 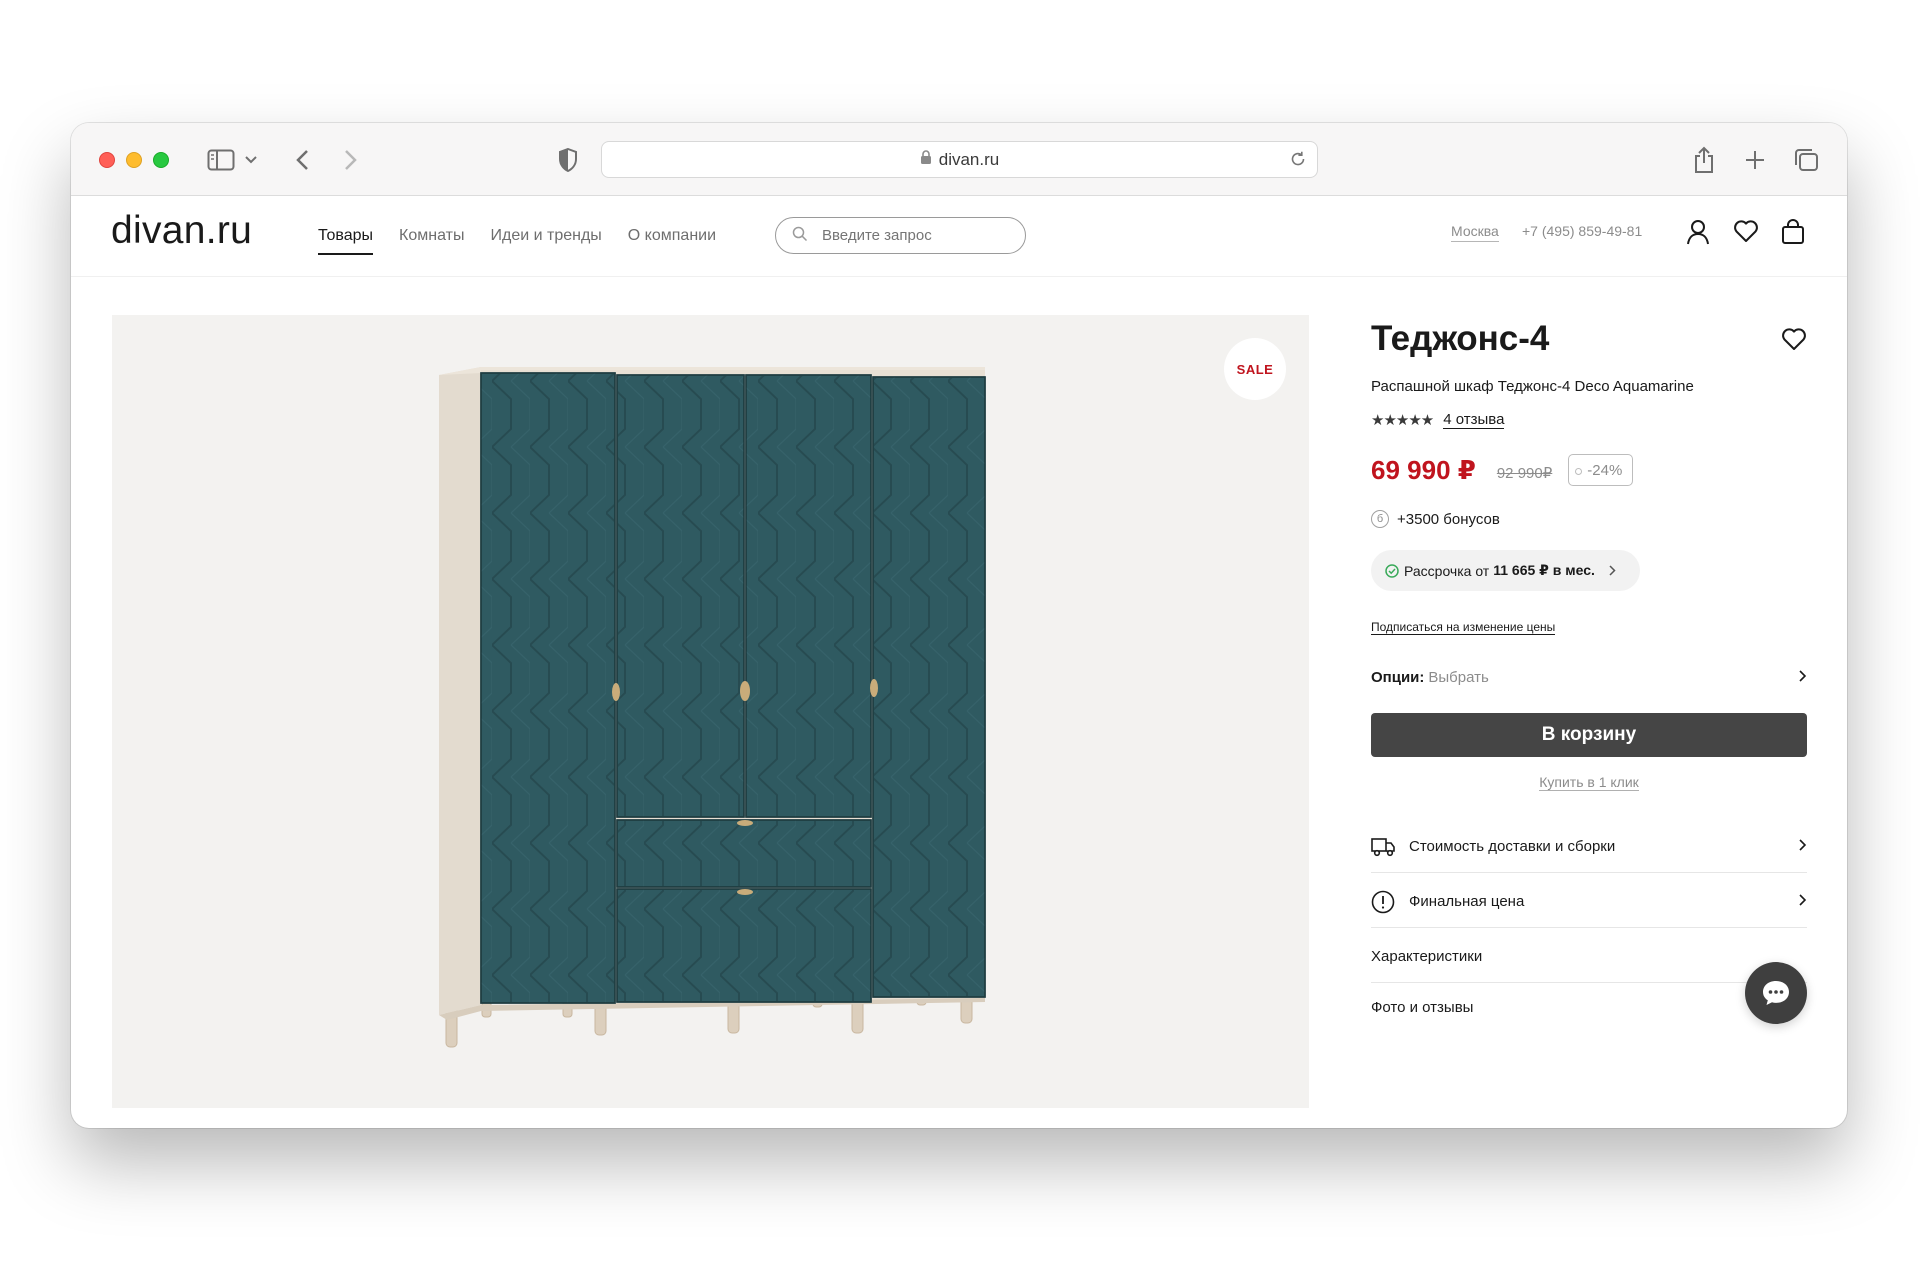 What do you see at coordinates (1474, 420) in the screenshot?
I see `reviews-link: 4 отзыва` at bounding box center [1474, 420].